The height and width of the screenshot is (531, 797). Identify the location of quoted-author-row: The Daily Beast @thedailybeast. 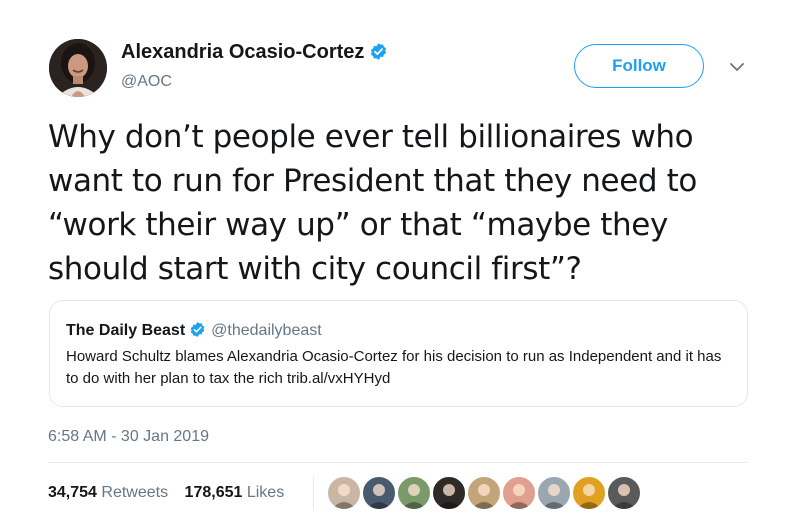
(194, 330).